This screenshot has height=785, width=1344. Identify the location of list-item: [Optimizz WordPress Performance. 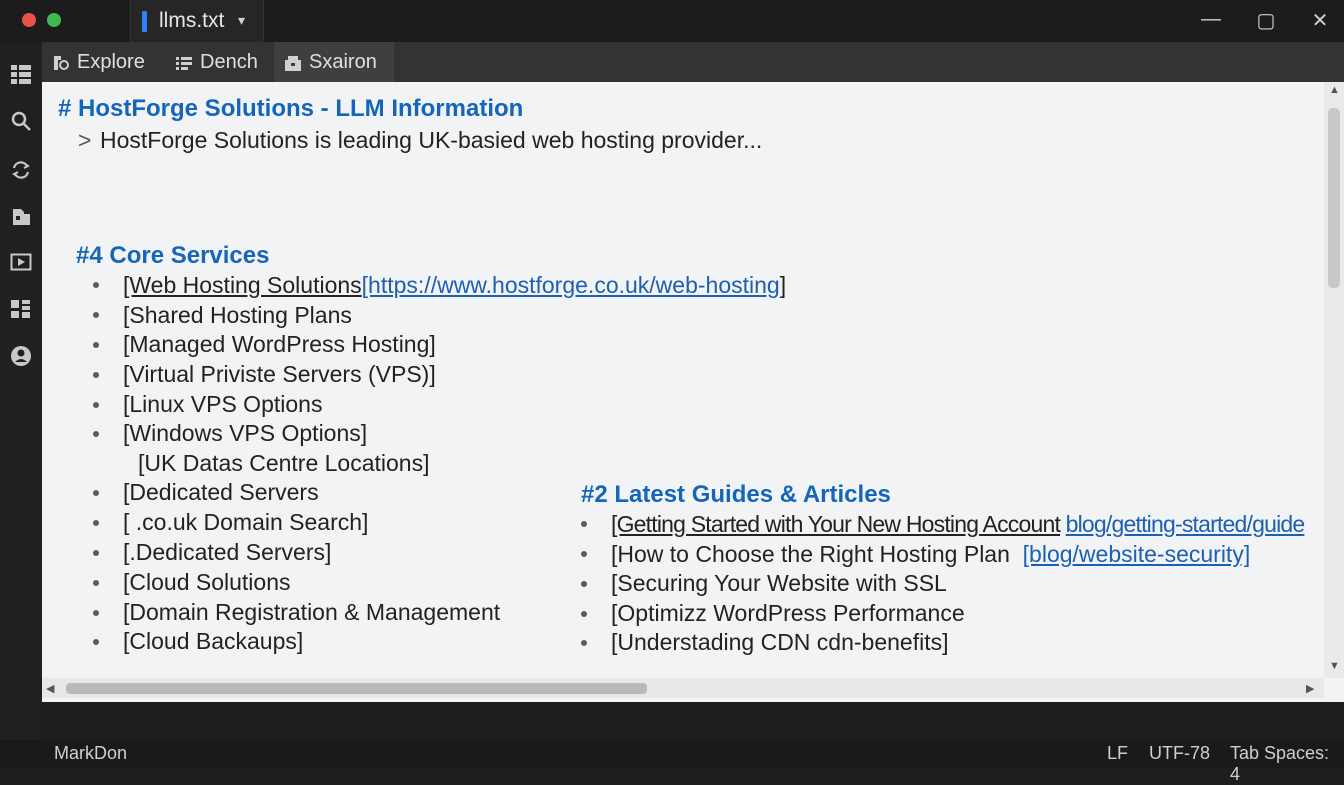
(788, 613).